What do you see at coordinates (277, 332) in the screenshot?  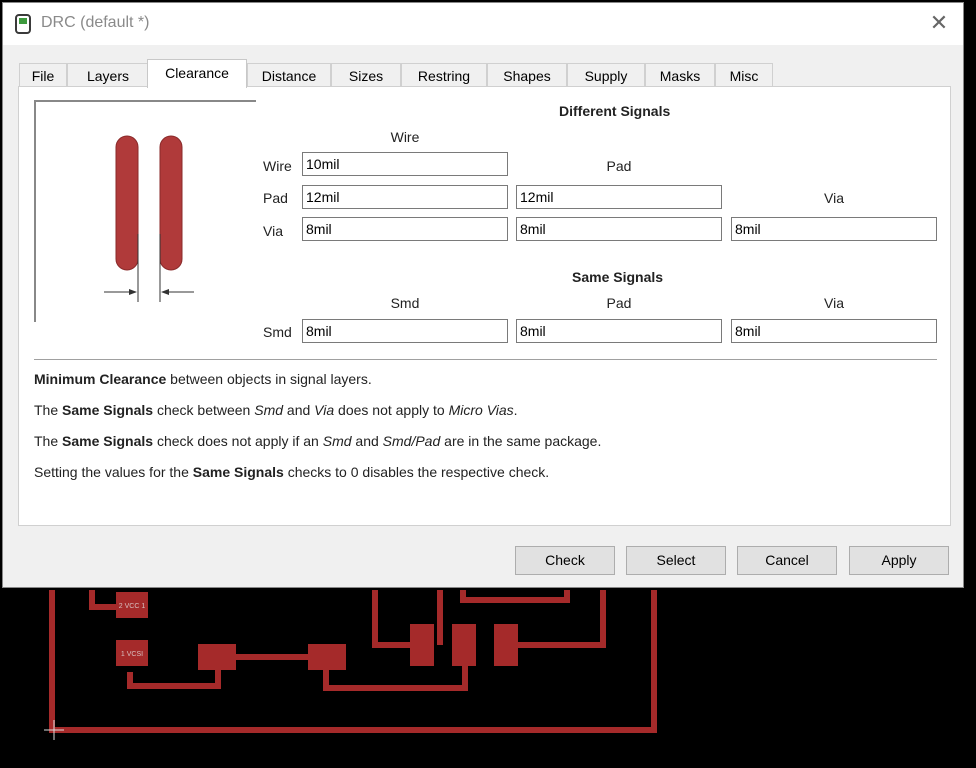 I see `row-label-smd: Smd` at bounding box center [277, 332].